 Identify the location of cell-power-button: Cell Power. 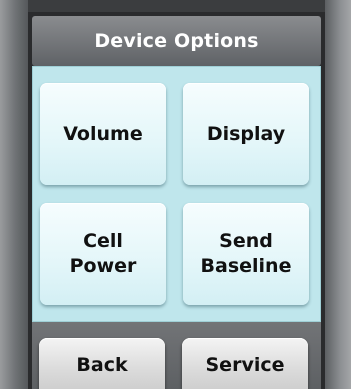
(103, 254).